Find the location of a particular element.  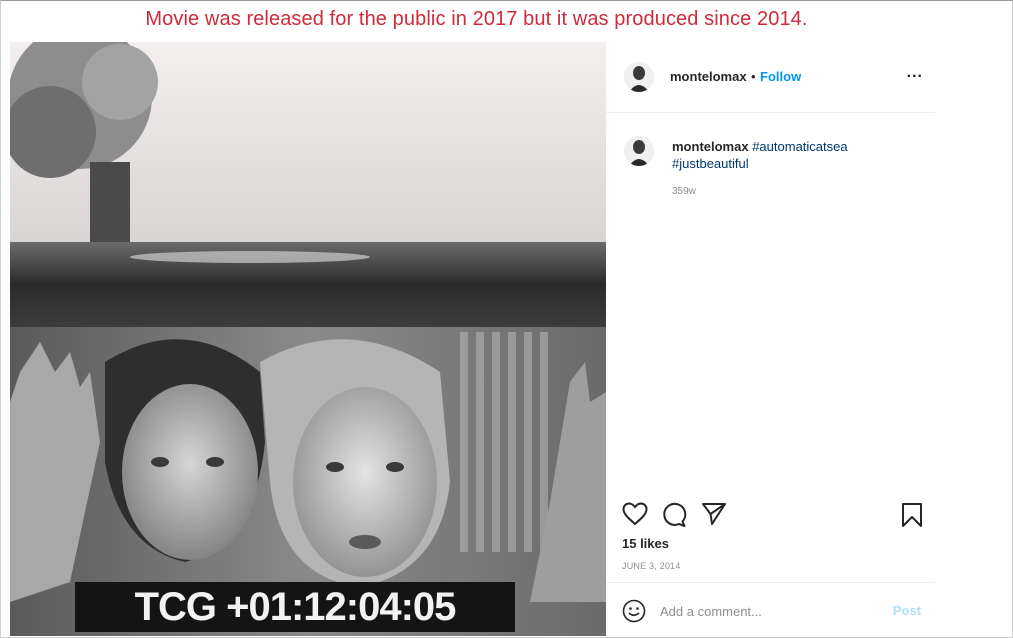

hashtag-link: #automaticatsea is located at coordinates (799, 146).